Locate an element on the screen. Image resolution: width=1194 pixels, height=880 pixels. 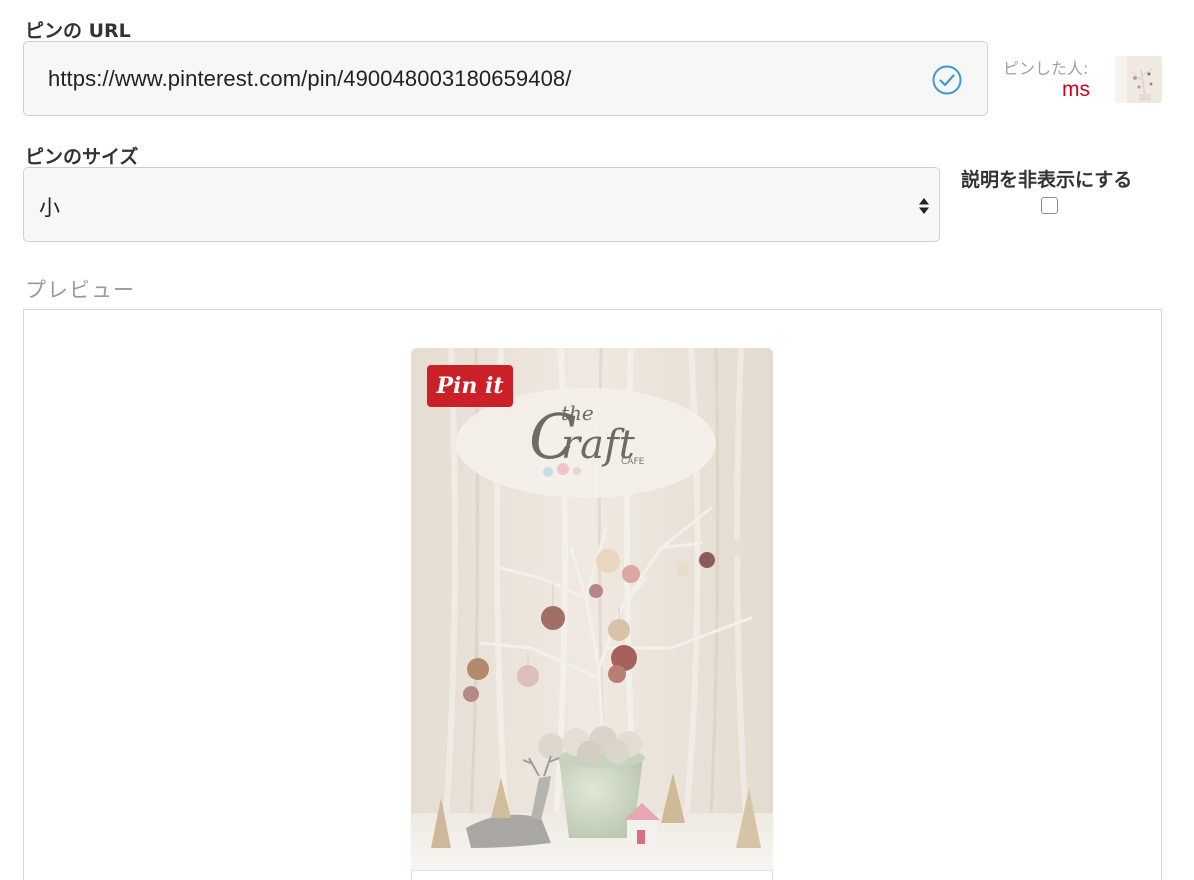
select-arrows-icon is located at coordinates (924, 206).